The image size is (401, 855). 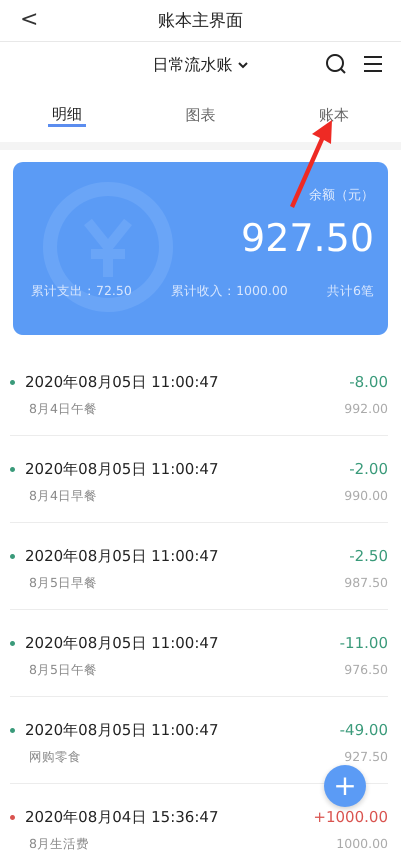 What do you see at coordinates (368, 469) in the screenshot?
I see `record-amount: -2.00` at bounding box center [368, 469].